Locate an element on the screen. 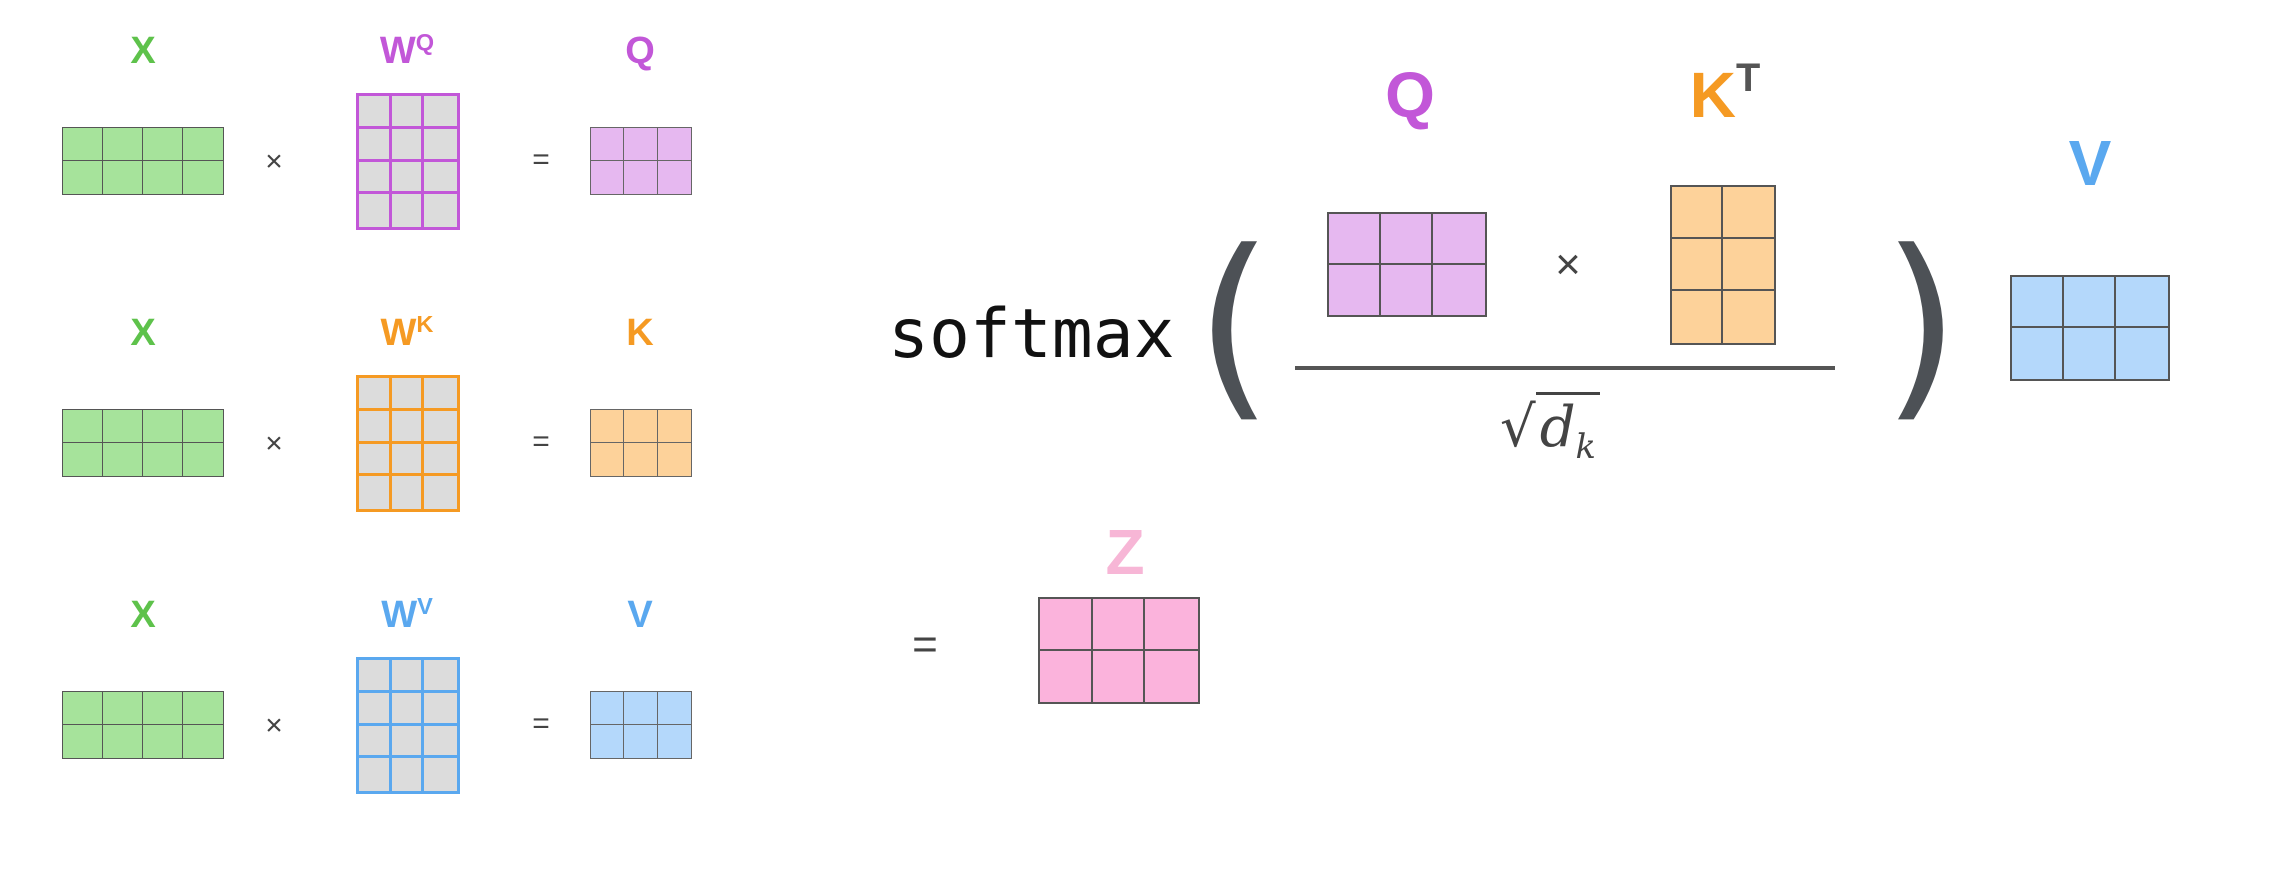  formula-k-transpose-matrix is located at coordinates (1723, 265).